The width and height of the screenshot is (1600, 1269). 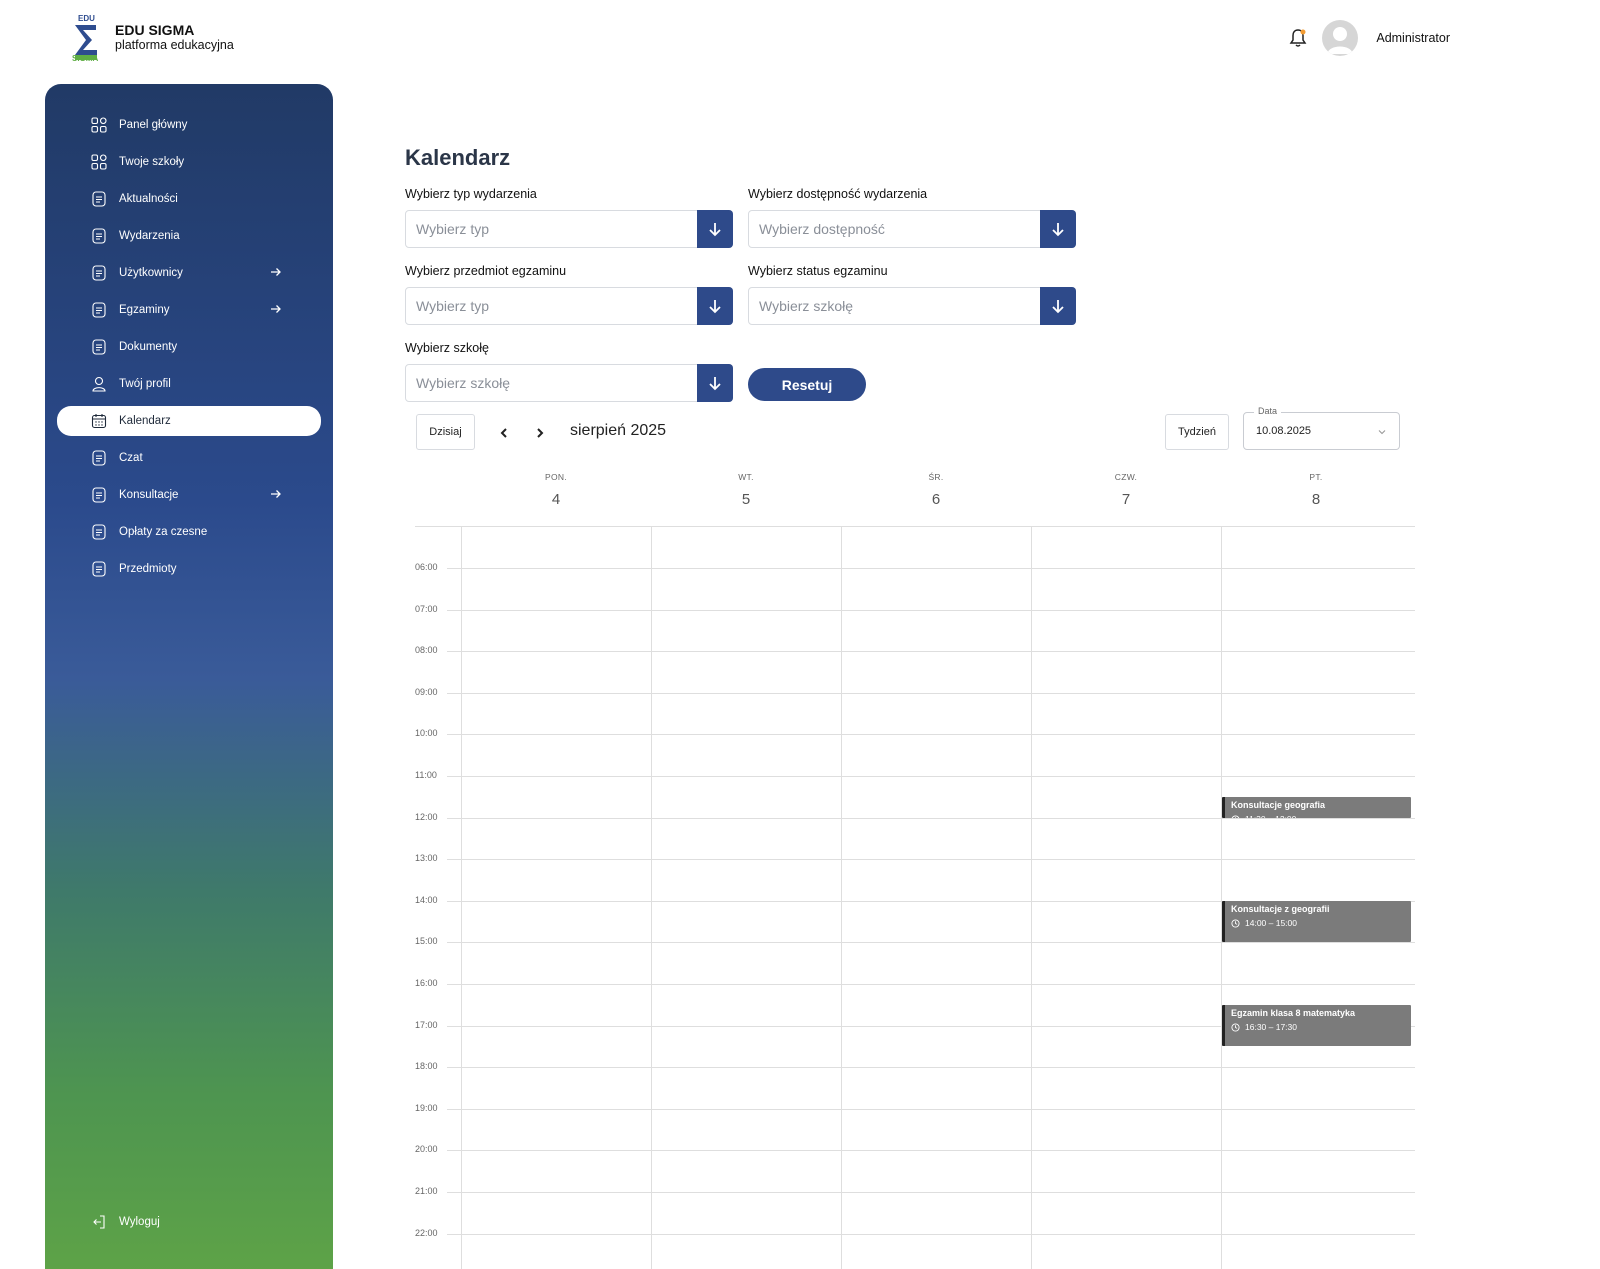 What do you see at coordinates (189, 458) in the screenshot?
I see `sidebar-item-czat: Czat` at bounding box center [189, 458].